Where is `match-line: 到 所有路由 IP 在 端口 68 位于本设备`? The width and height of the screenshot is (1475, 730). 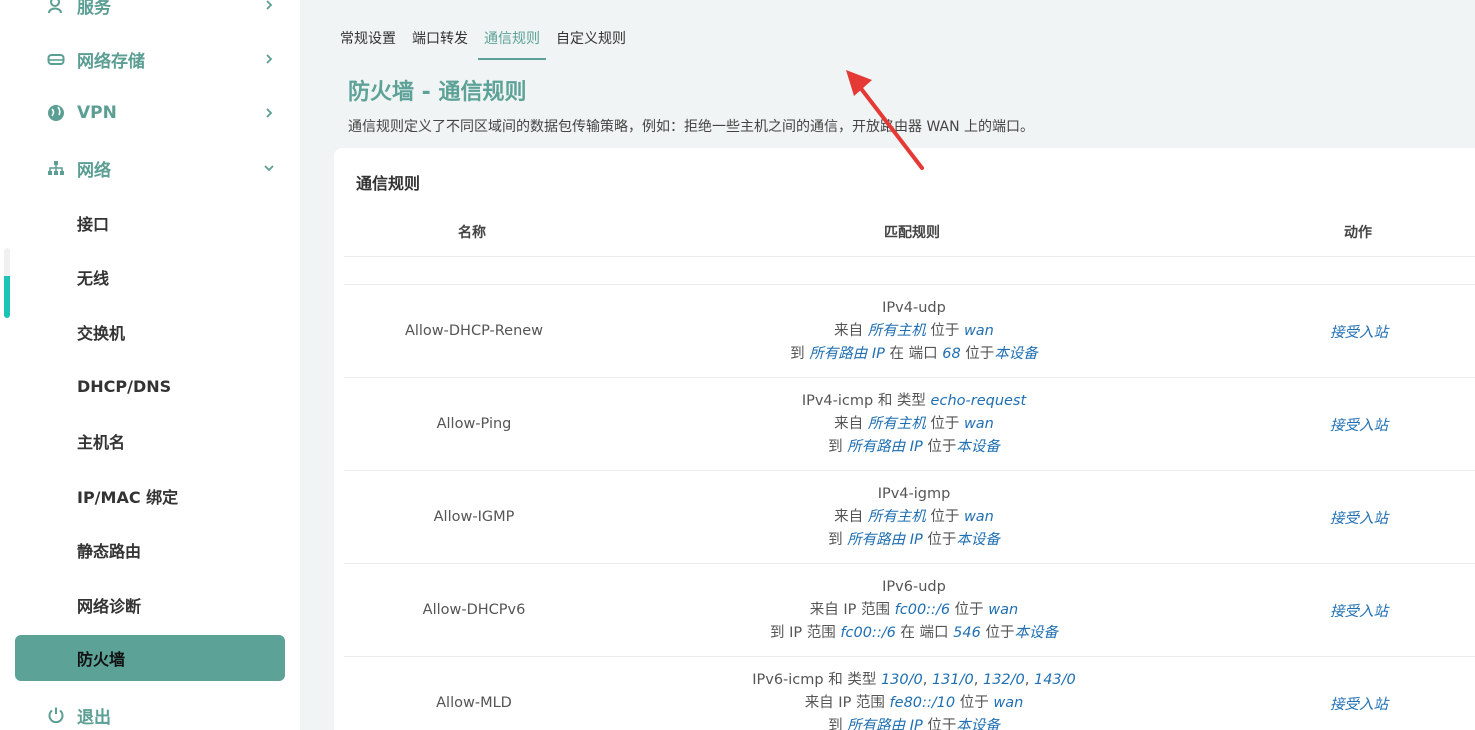 match-line: 到 所有路由 IP 在 端口 68 位于本设备 is located at coordinates (914, 354).